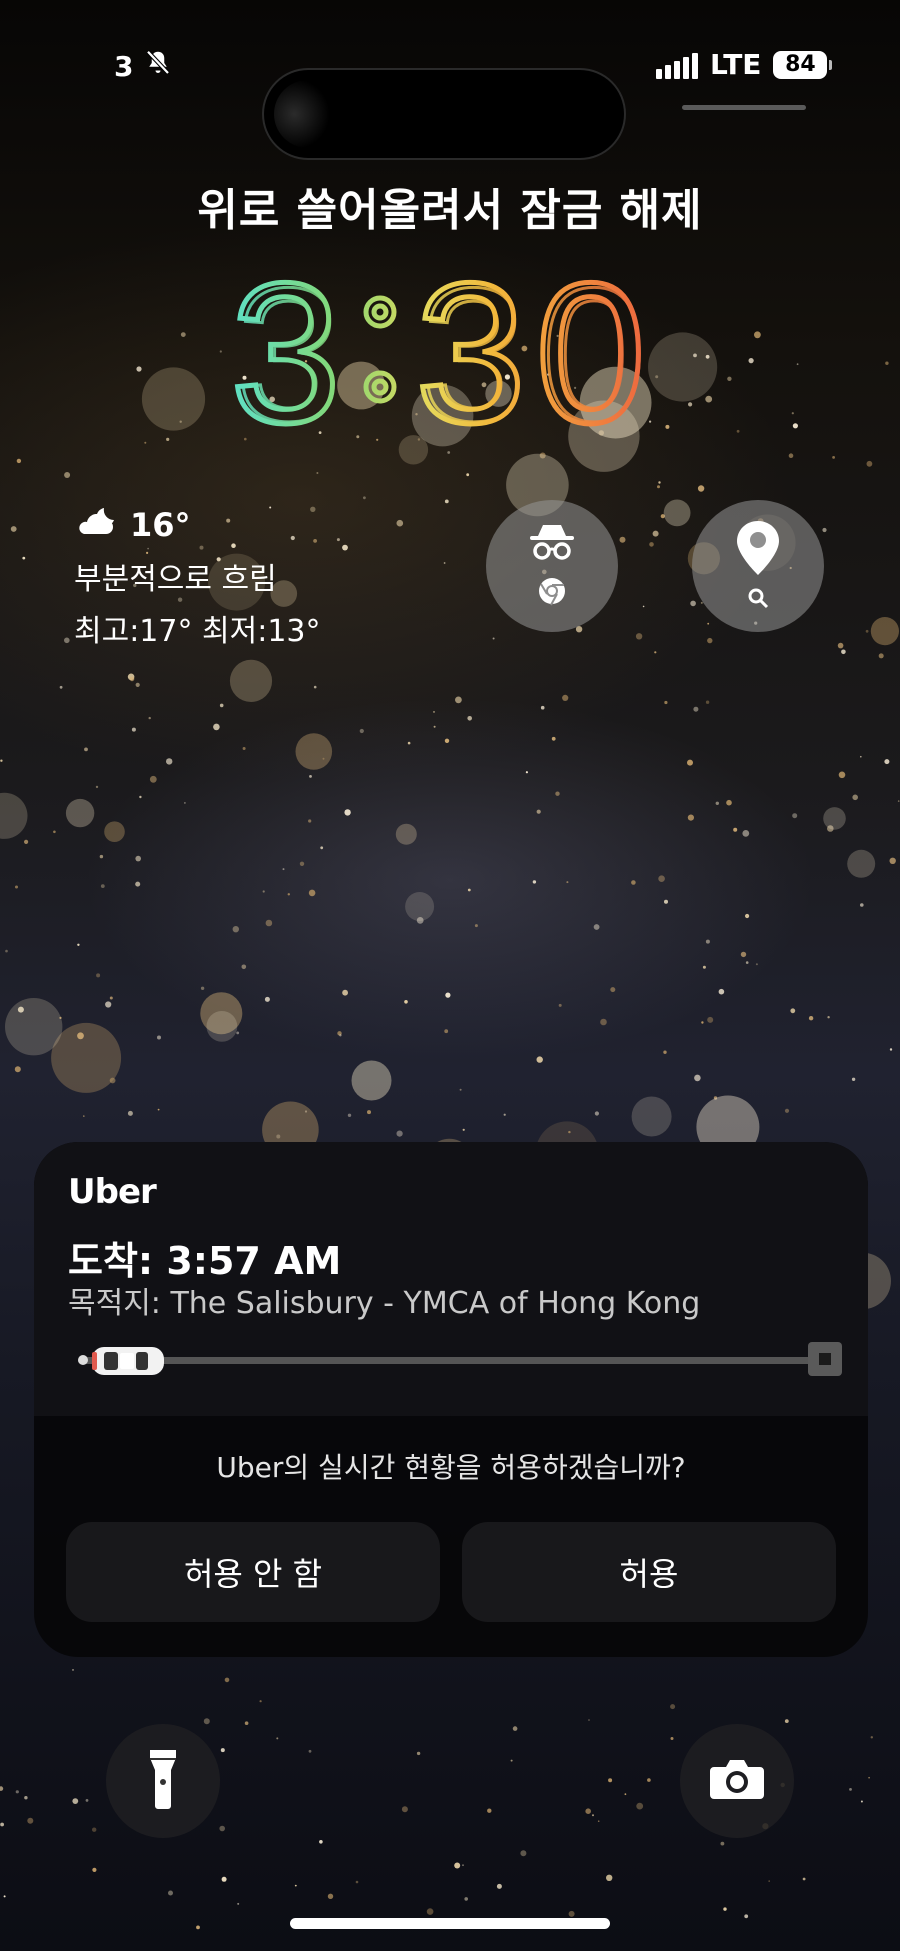 The height and width of the screenshot is (1951, 900). I want to click on trip-progress-track, so click(460, 1360).